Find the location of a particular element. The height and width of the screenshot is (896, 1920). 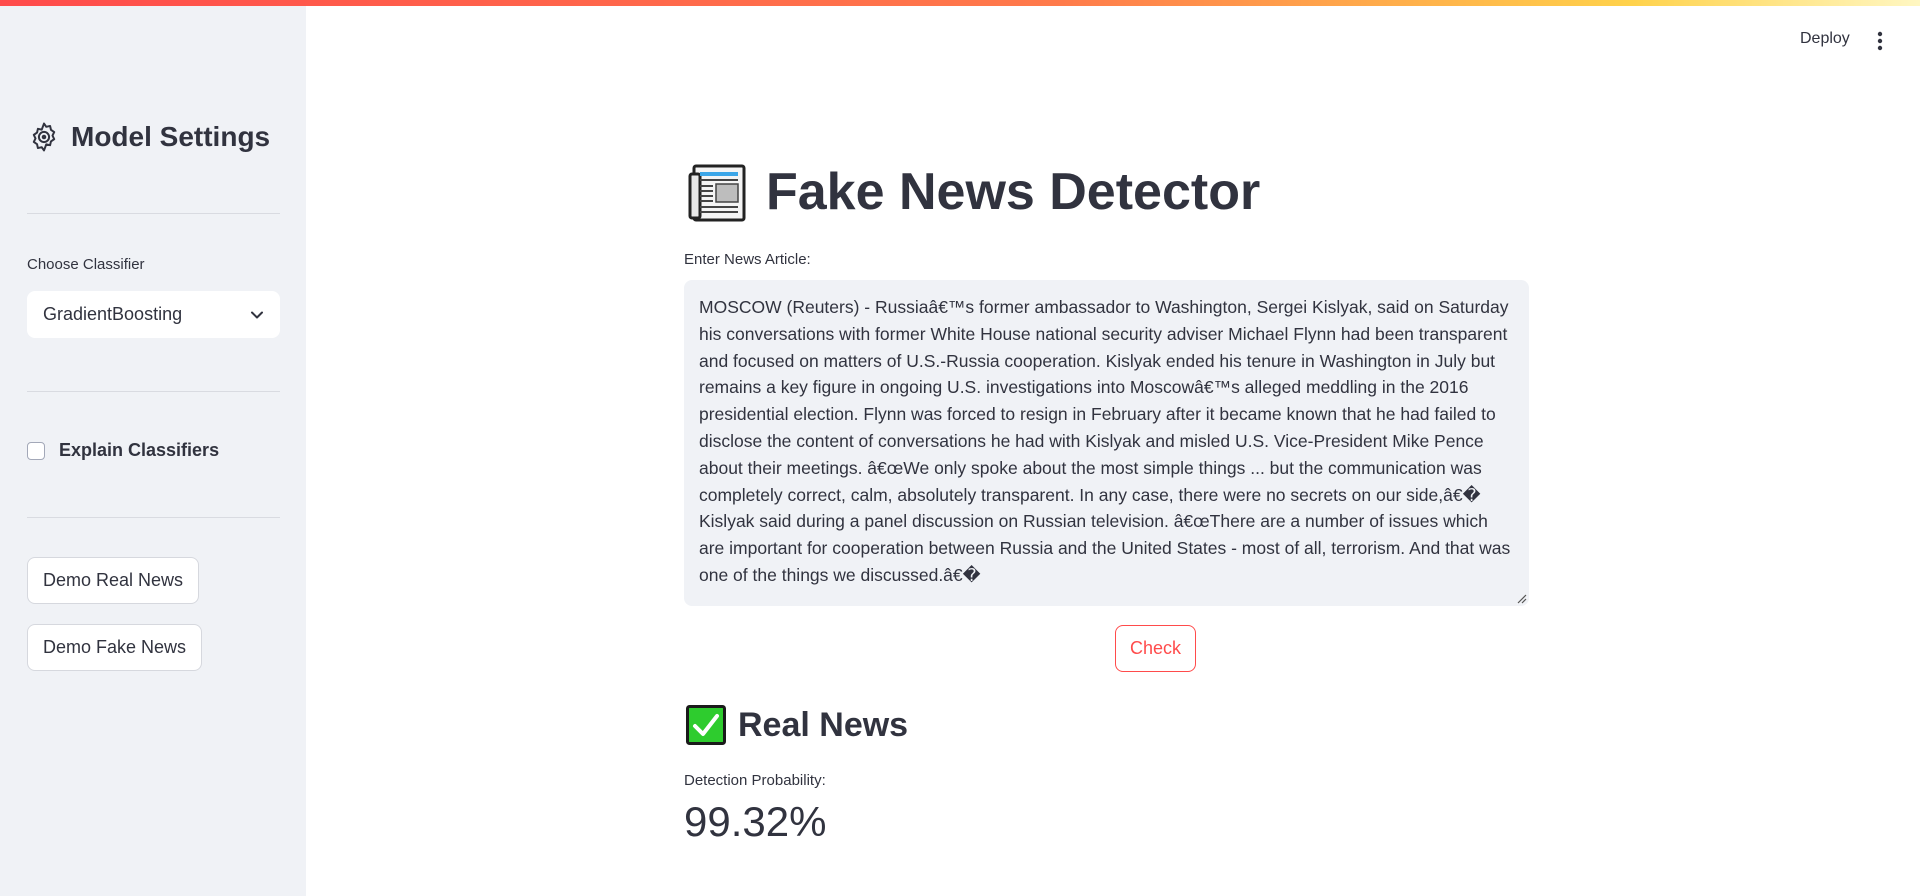

probability-value: 99.32% is located at coordinates (755, 821).